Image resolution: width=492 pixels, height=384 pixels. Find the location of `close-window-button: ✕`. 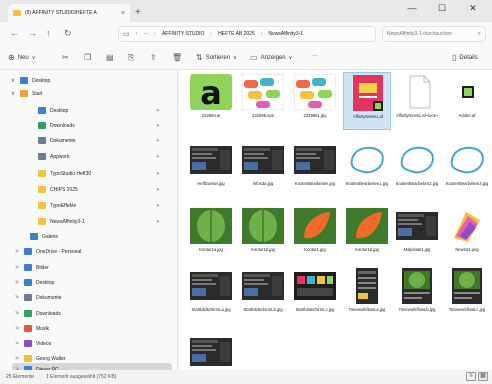

close-window-button: ✕ is located at coordinates (473, 8).